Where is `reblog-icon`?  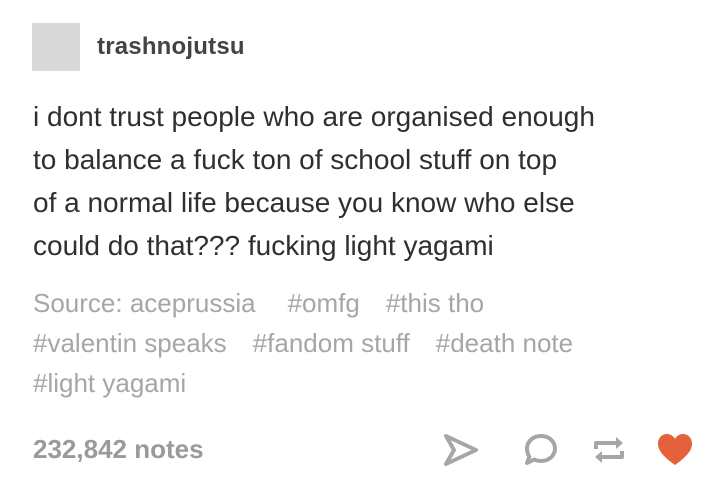 reblog-icon is located at coordinates (609, 450).